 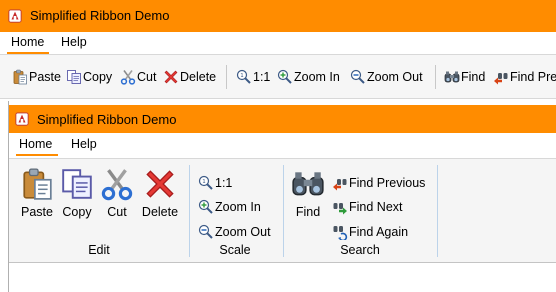 What do you see at coordinates (278, 16) in the screenshot?
I see `title-bar: Simplified Ribbon Demo` at bounding box center [278, 16].